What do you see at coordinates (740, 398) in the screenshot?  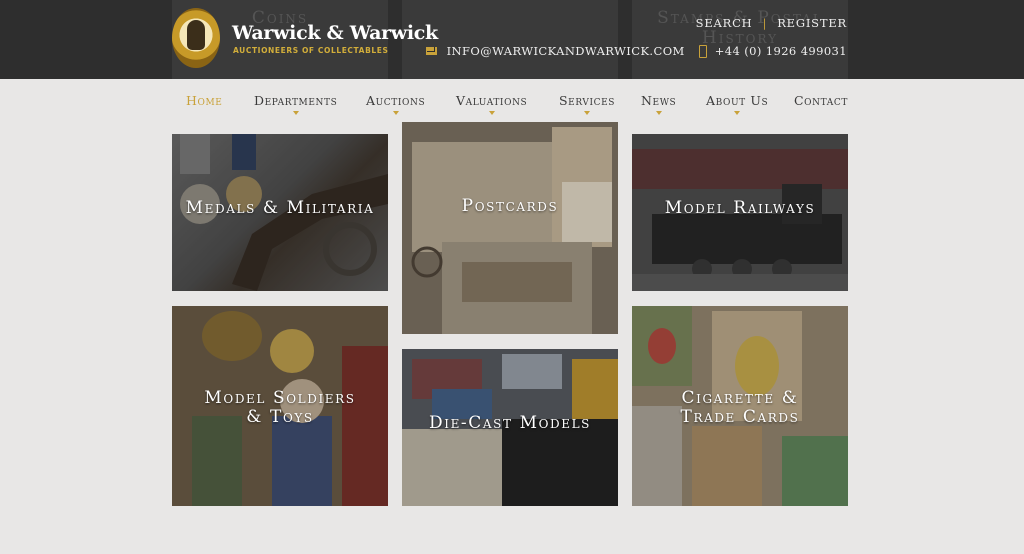 I see `tile-cigarette-title-line1: Cigarette &` at bounding box center [740, 398].